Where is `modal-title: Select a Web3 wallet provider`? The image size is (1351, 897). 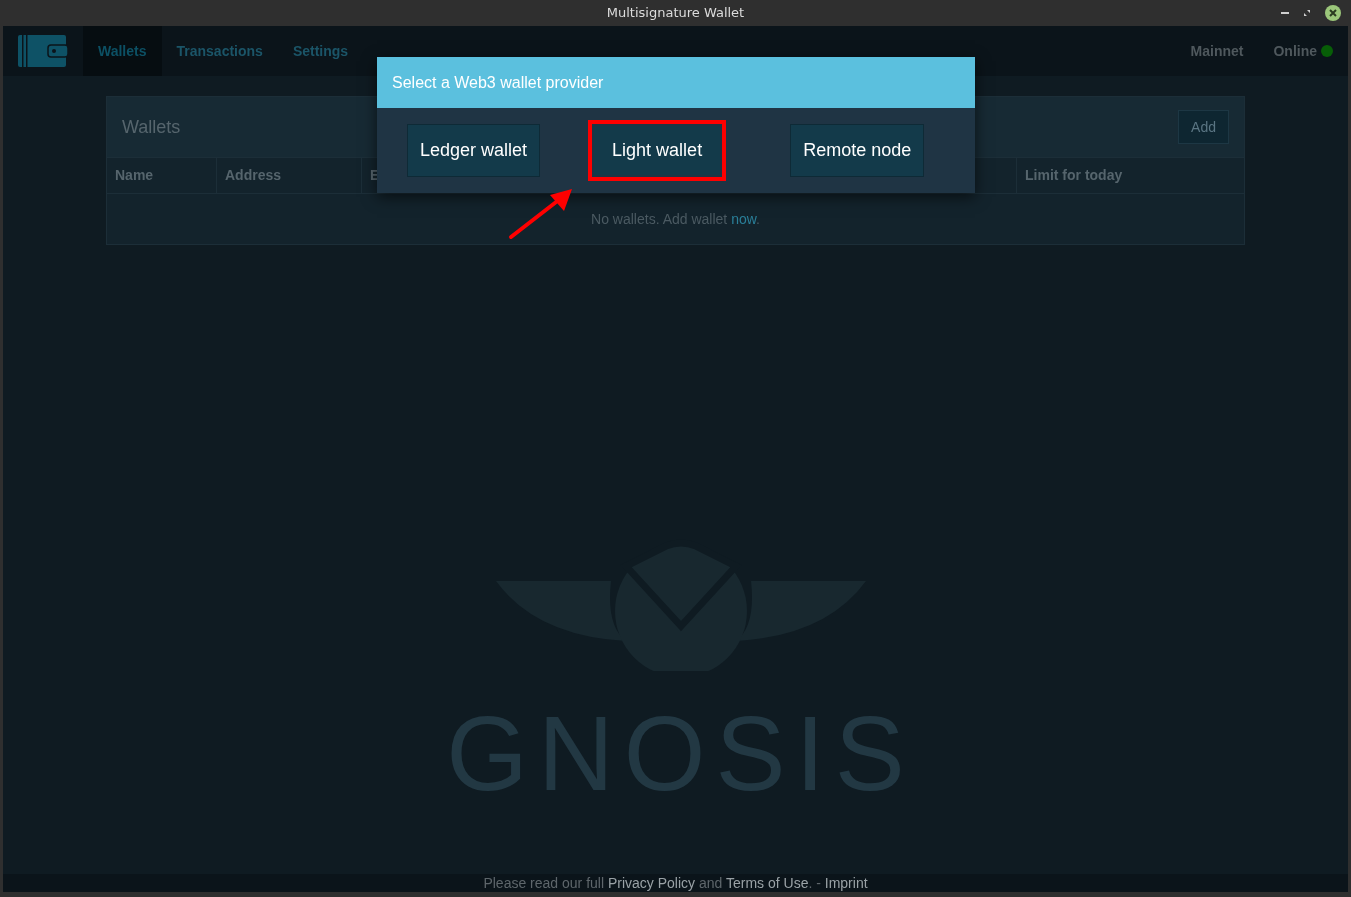
modal-title: Select a Web3 wallet provider is located at coordinates (498, 82).